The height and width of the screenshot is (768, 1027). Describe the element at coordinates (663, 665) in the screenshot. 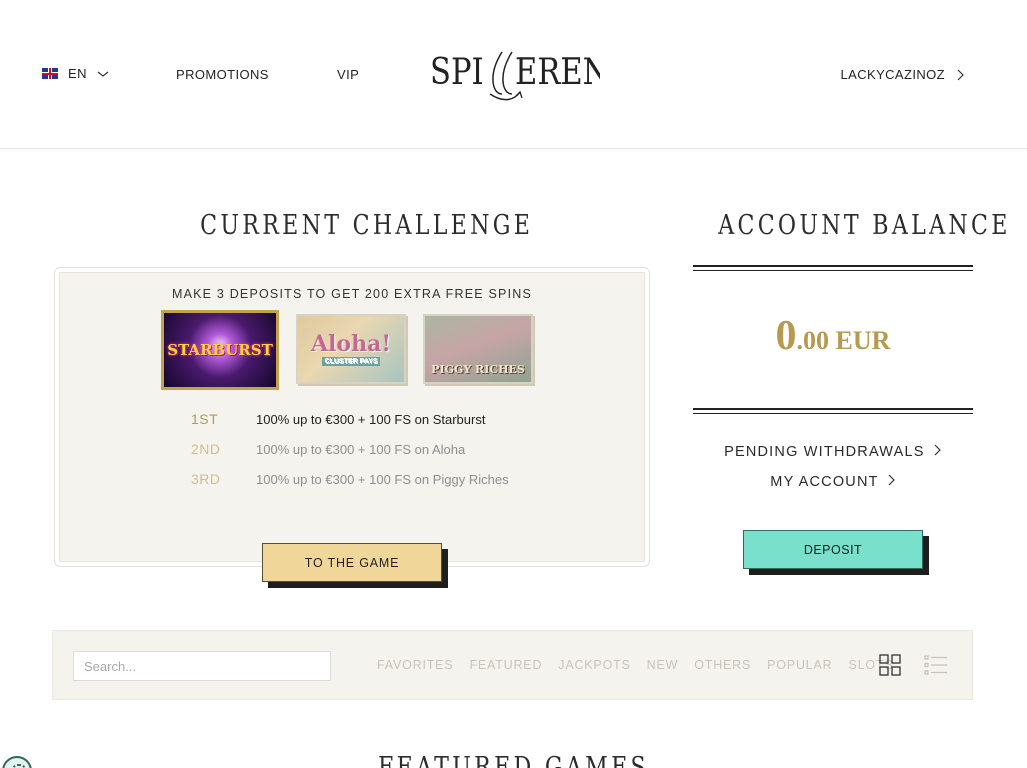

I see `filter-new: NEW` at that location.